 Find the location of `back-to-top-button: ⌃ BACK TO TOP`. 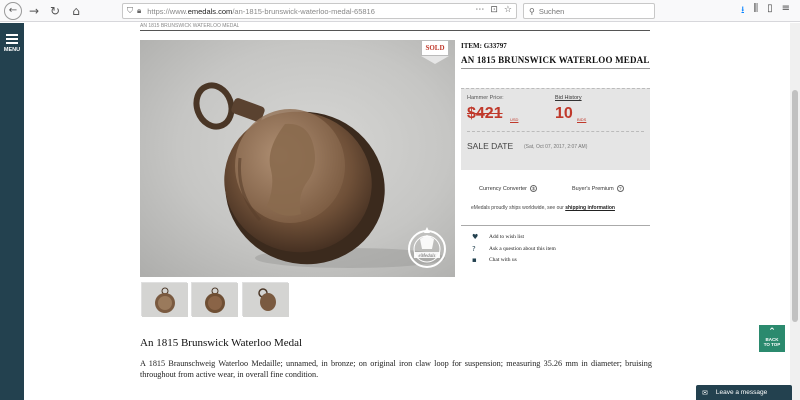

back-to-top-button: ⌃ BACK TO TOP is located at coordinates (772, 338).